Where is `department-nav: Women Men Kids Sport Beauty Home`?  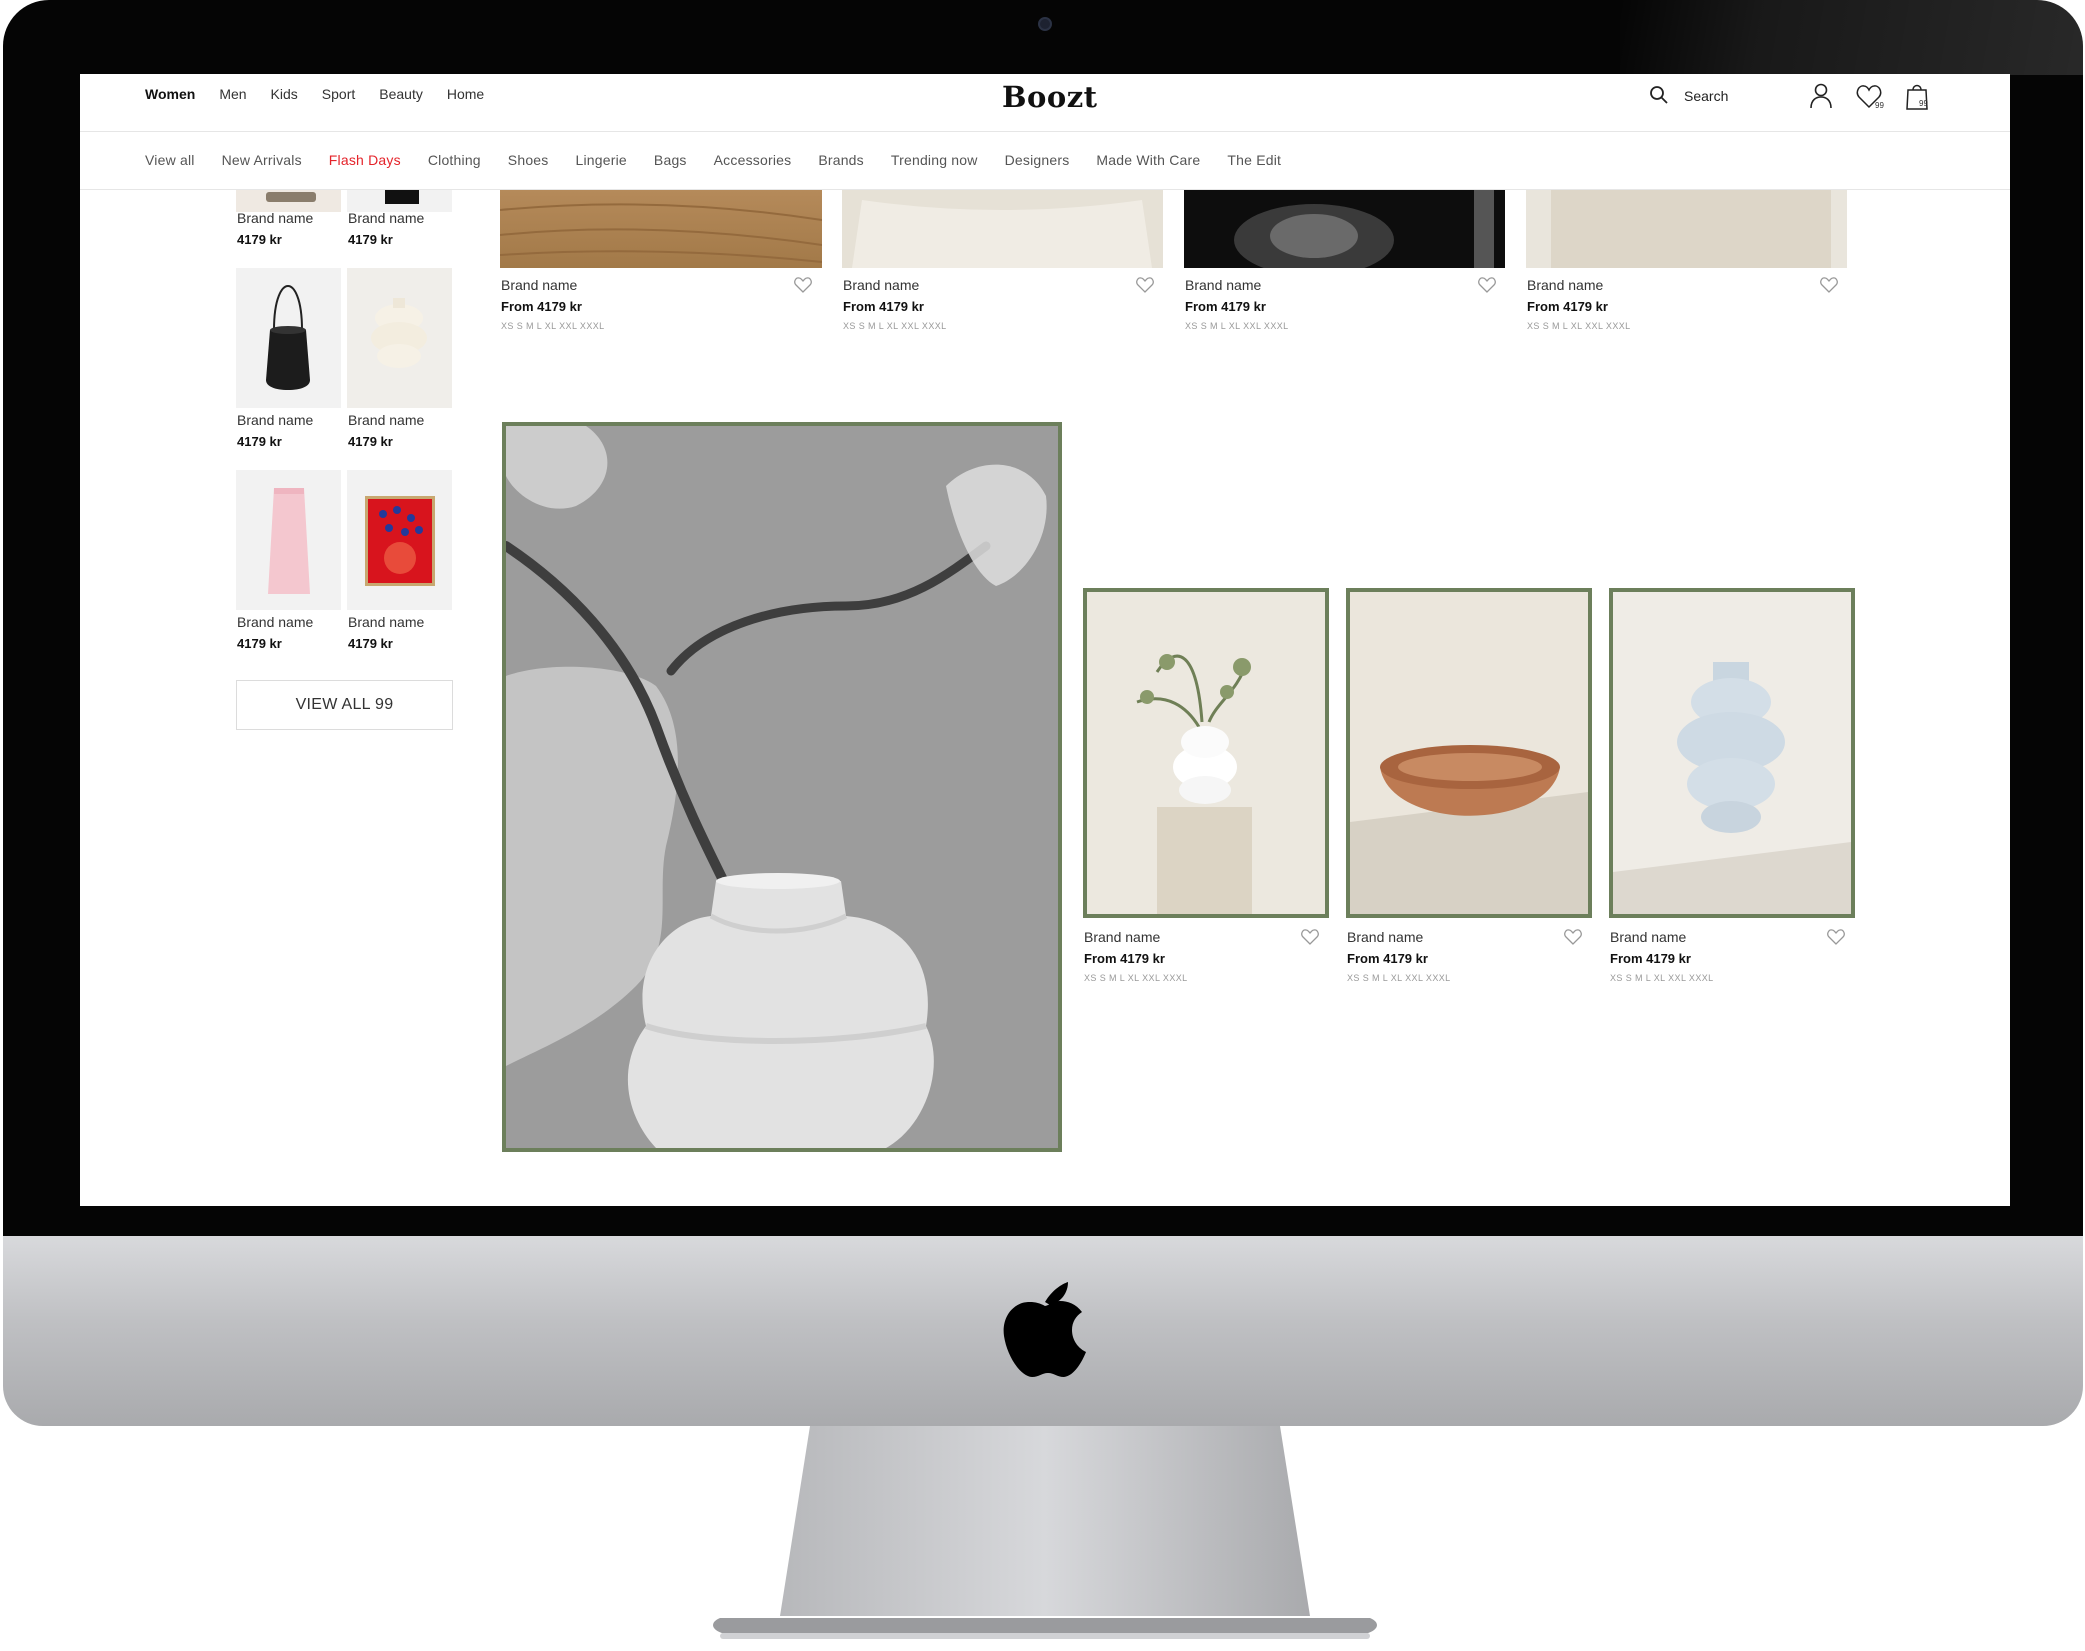
department-nav: Women Men Kids Sport Beauty Home is located at coordinates (314, 94).